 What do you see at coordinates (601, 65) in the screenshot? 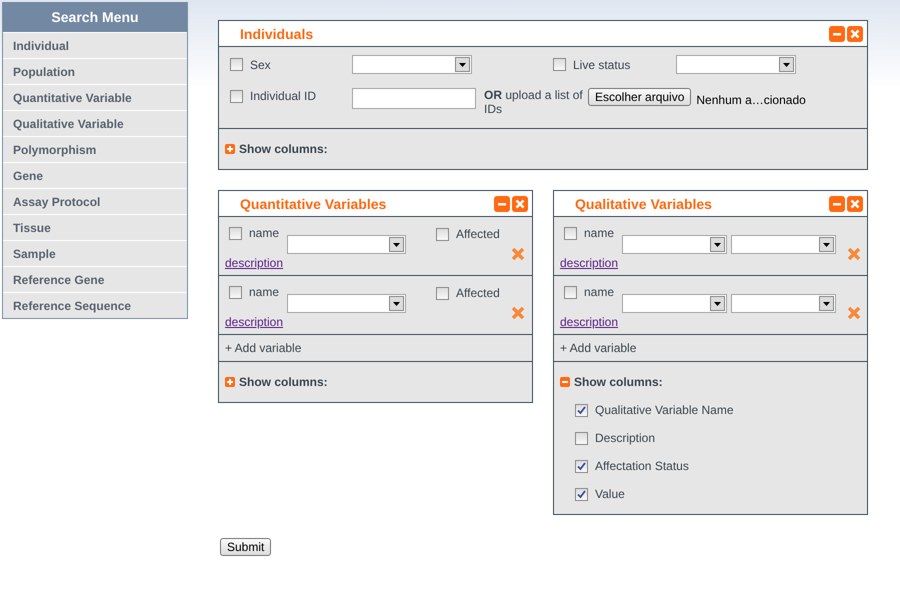
I see `live-status-label: Live status` at bounding box center [601, 65].